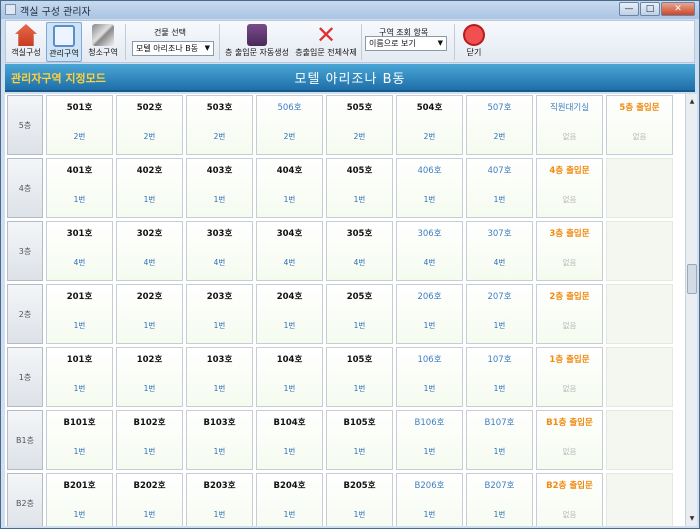 Image resolution: width=700 pixels, height=529 pixels. I want to click on room-config-label: 객실구성, so click(26, 52).